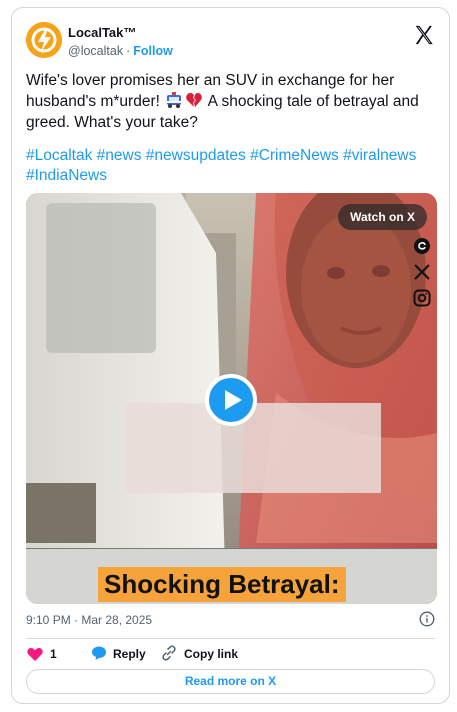 The height and width of the screenshot is (712, 457). I want to click on instagram-icon, so click(422, 298).